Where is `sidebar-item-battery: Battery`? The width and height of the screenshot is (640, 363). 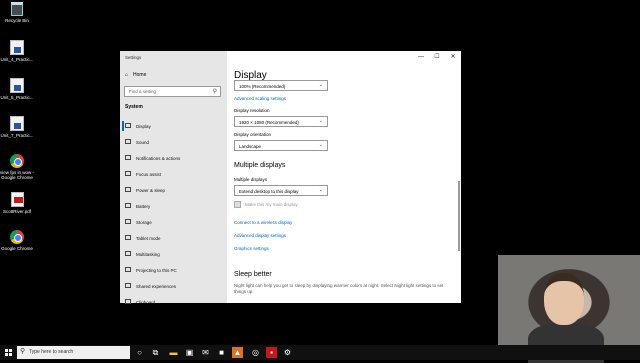
sidebar-item-battery: Battery is located at coordinates (173, 206).